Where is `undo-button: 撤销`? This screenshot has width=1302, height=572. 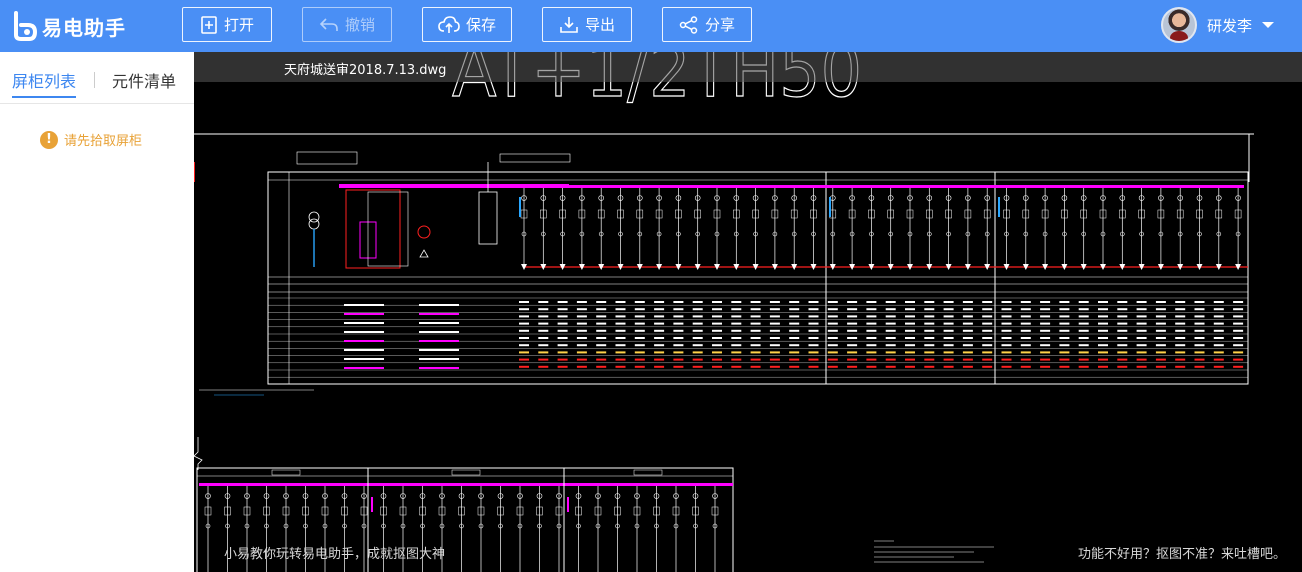
undo-button: 撤销 is located at coordinates (347, 24).